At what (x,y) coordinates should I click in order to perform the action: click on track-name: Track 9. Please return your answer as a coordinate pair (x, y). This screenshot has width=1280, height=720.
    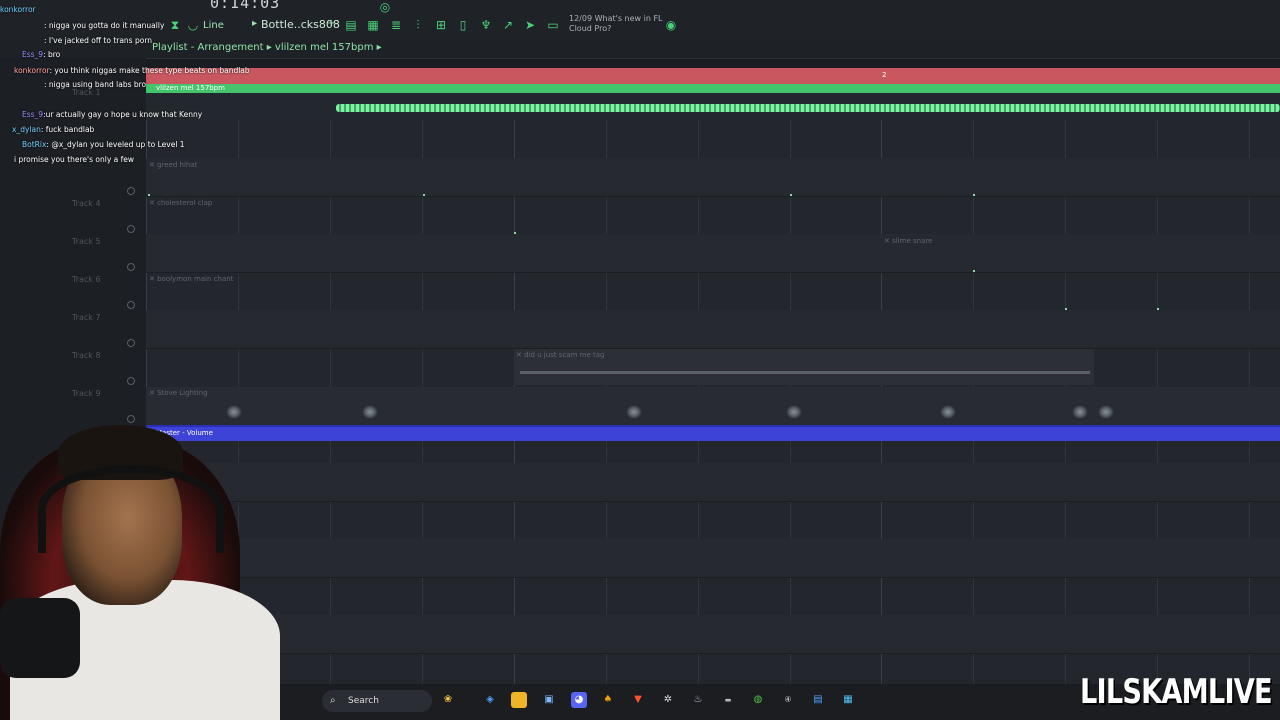
    Looking at the image, I should click on (86, 393).